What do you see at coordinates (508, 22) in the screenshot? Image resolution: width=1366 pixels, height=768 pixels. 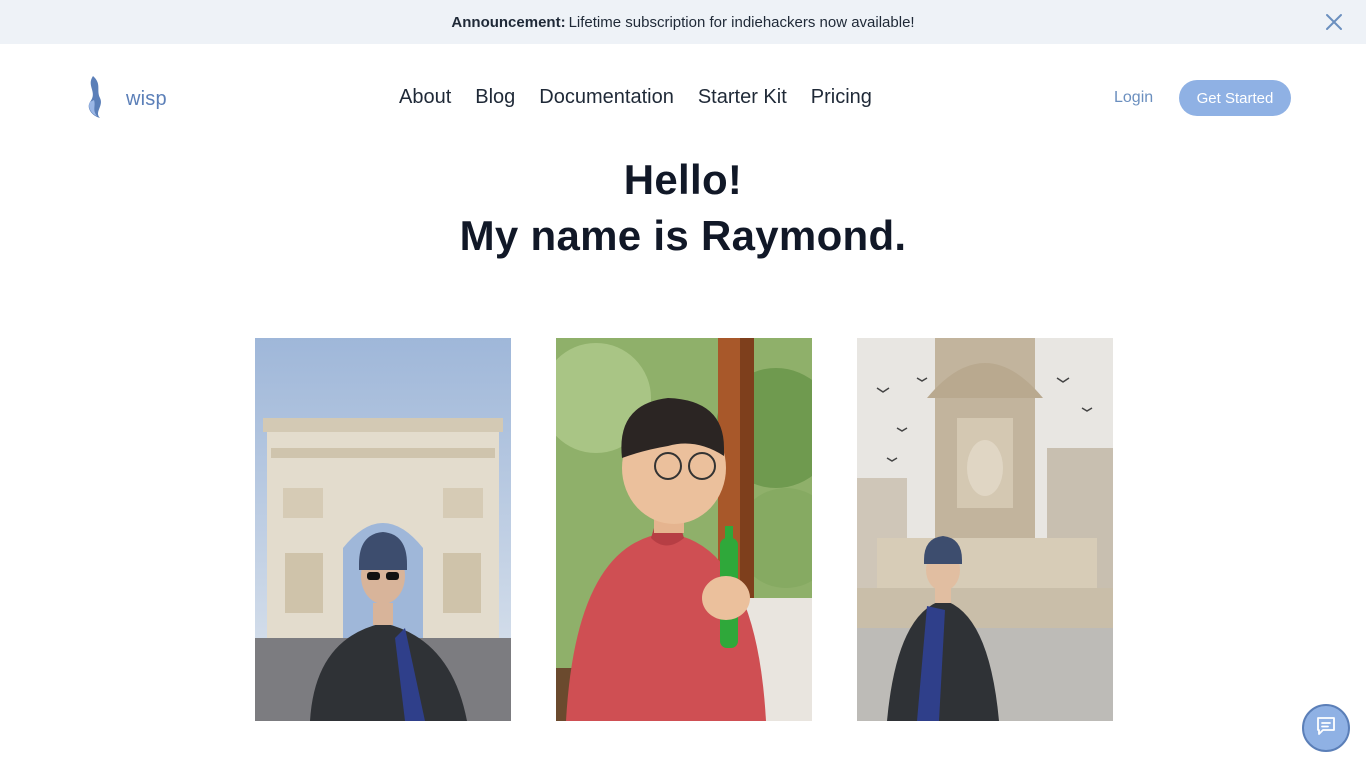 I see `announcement-label: Announcement:` at bounding box center [508, 22].